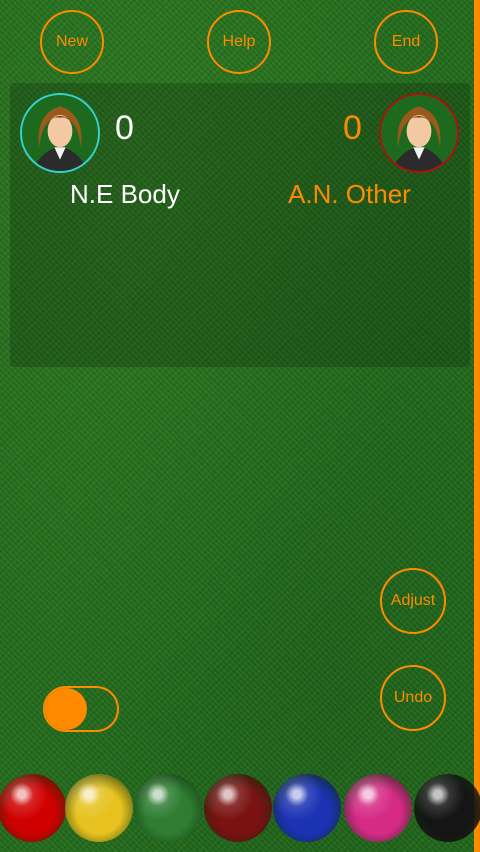  I want to click on player2-name: A.N. Other, so click(349, 194).